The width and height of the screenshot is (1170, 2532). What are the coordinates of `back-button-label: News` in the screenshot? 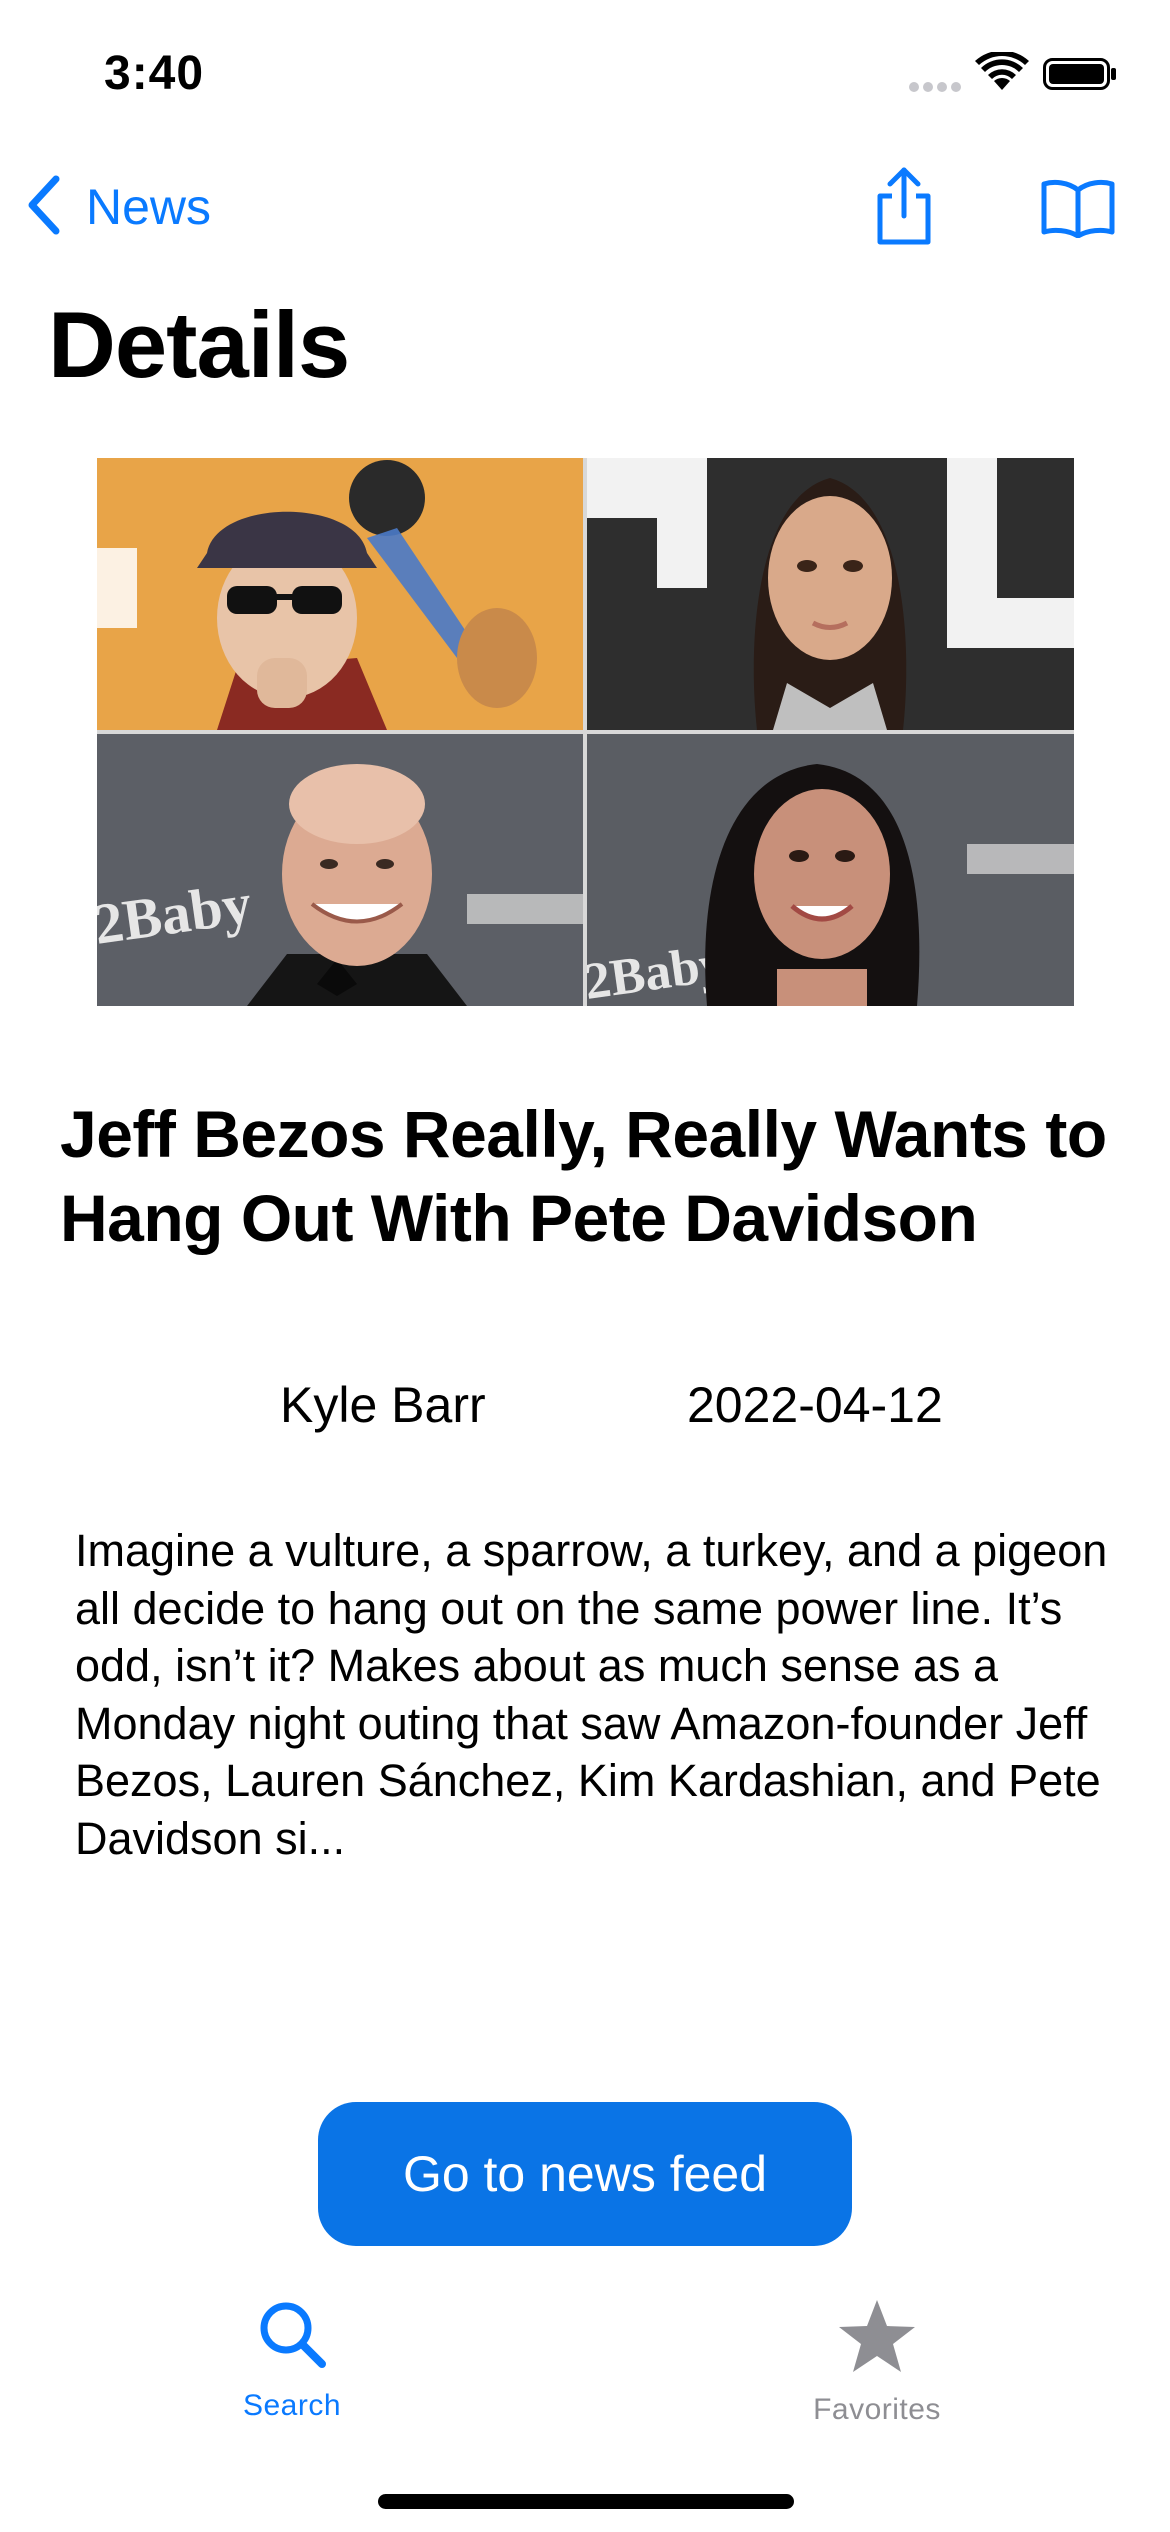 It's located at (149, 207).